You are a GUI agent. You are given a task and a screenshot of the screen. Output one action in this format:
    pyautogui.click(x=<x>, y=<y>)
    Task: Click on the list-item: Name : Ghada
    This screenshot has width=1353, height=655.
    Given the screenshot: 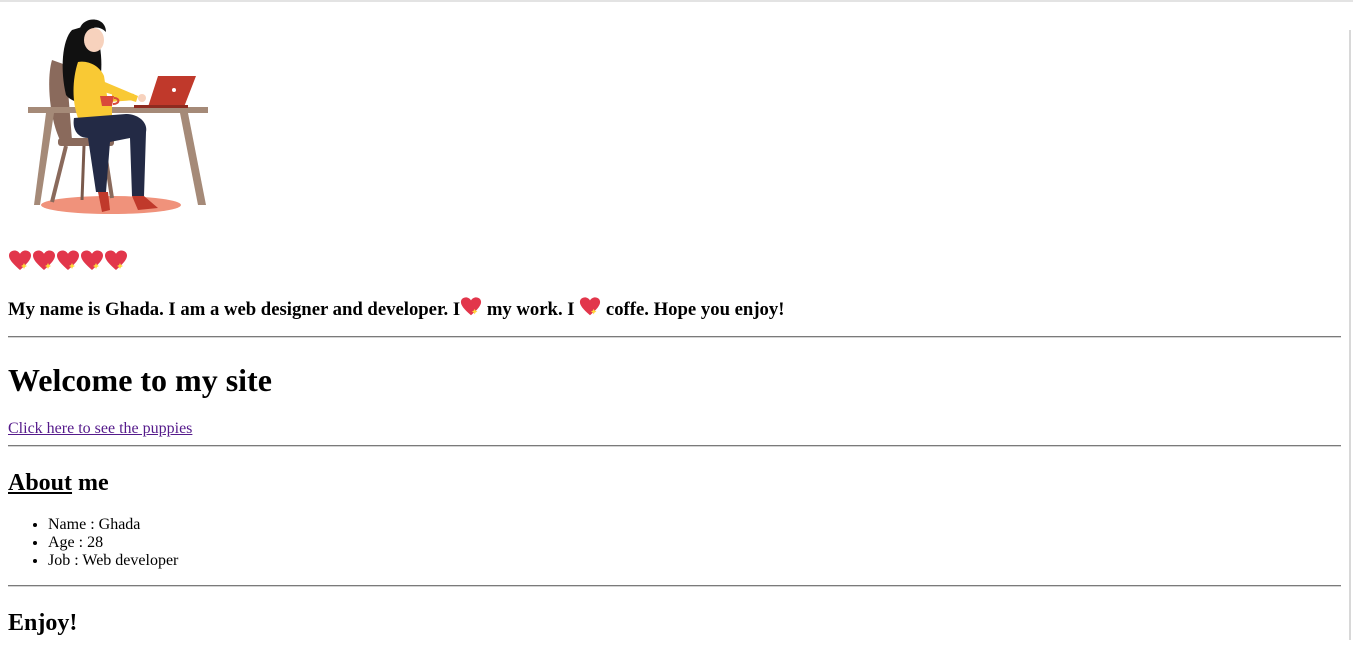 What is the action you would take?
    pyautogui.click(x=113, y=525)
    